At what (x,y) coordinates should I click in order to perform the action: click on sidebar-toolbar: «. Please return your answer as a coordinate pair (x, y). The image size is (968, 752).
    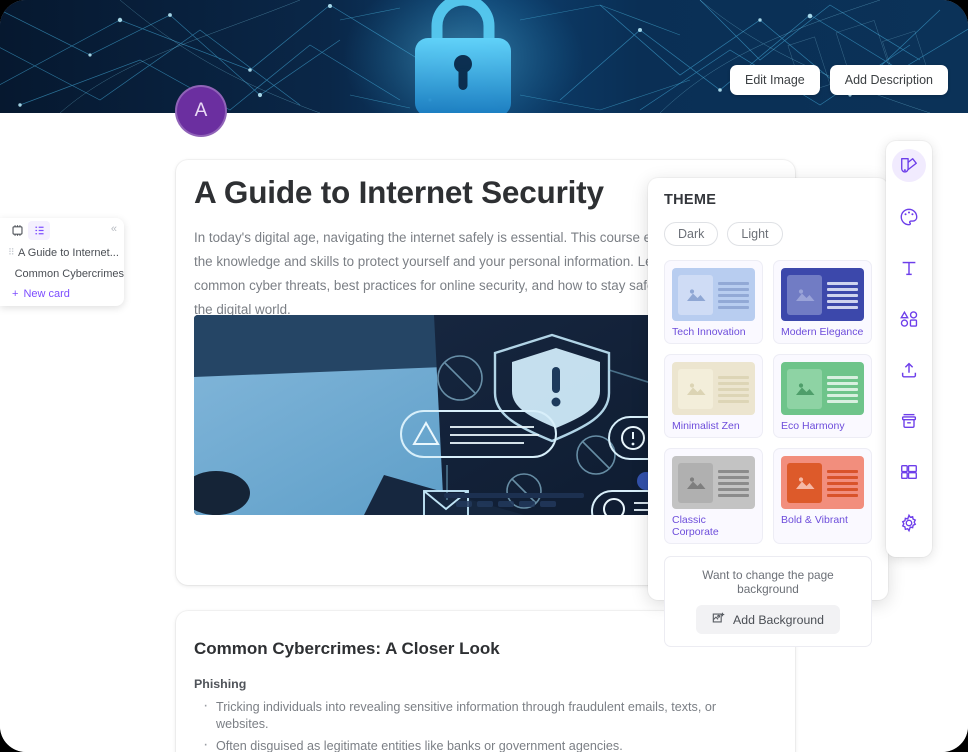
    Looking at the image, I should click on (62, 230).